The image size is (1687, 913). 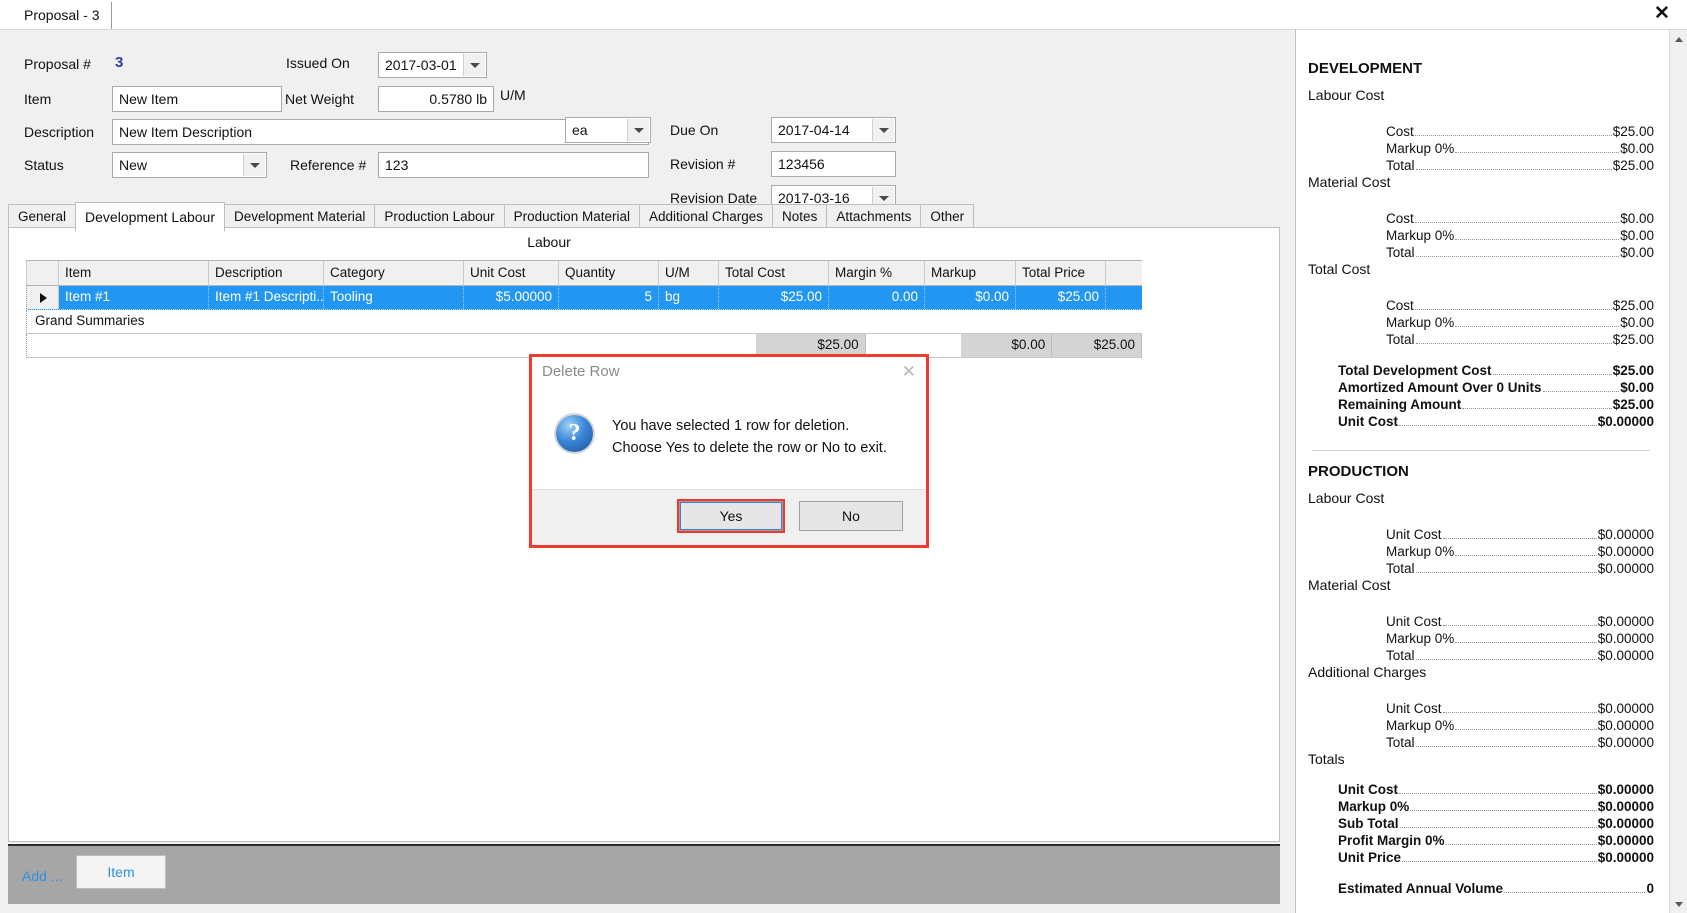 What do you see at coordinates (833, 164) in the screenshot?
I see `revision-number-input: 123456` at bounding box center [833, 164].